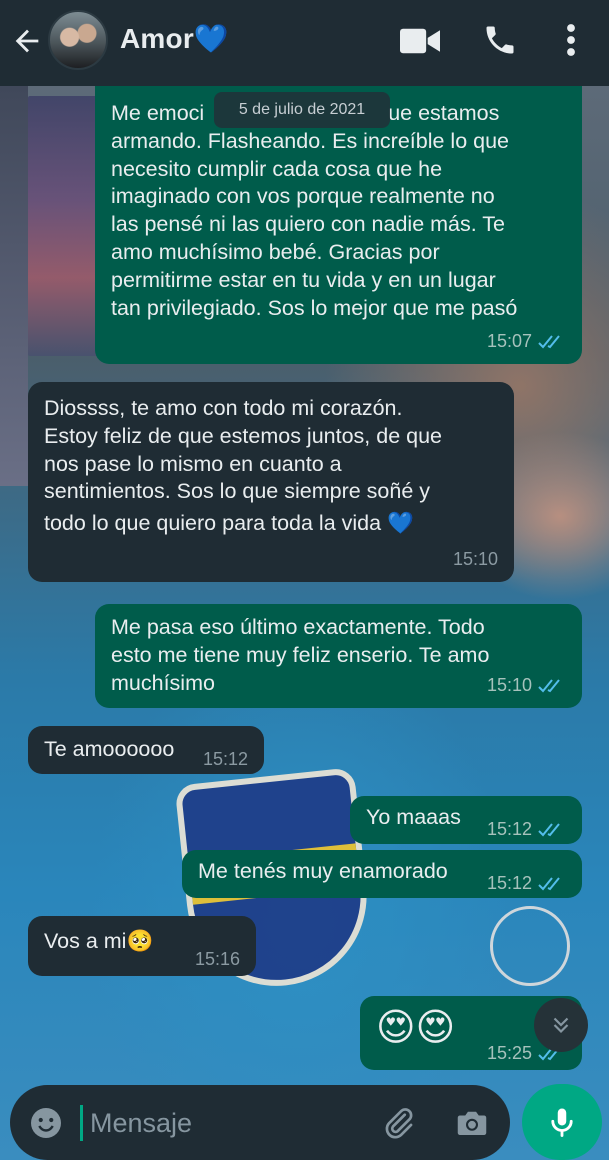 Image resolution: width=609 pixels, height=1160 pixels. I want to click on double-chevron-down-icon, so click(561, 1025).